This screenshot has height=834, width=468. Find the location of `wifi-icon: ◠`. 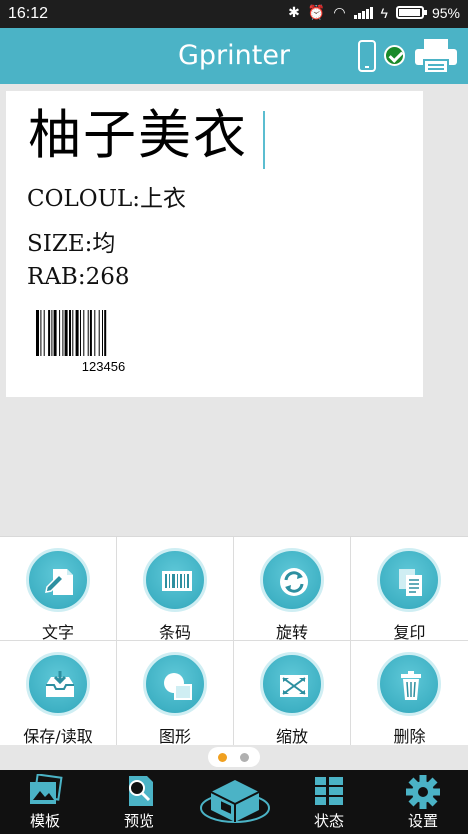

wifi-icon: ◠ is located at coordinates (339, 12).